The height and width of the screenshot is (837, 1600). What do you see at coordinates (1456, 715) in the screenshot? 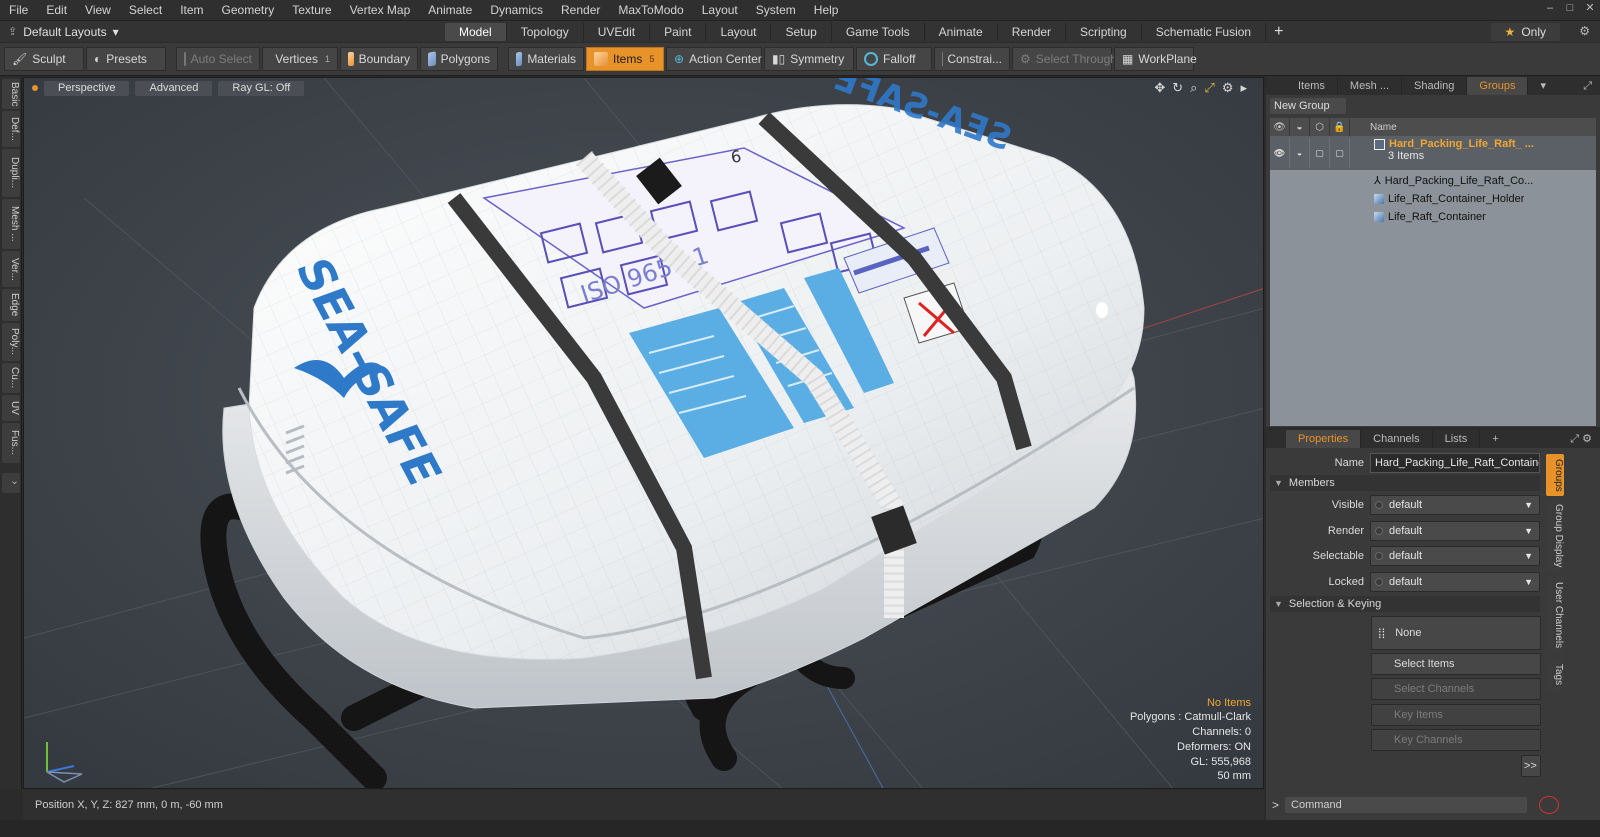
I see `key-items-button: Key Items` at bounding box center [1456, 715].